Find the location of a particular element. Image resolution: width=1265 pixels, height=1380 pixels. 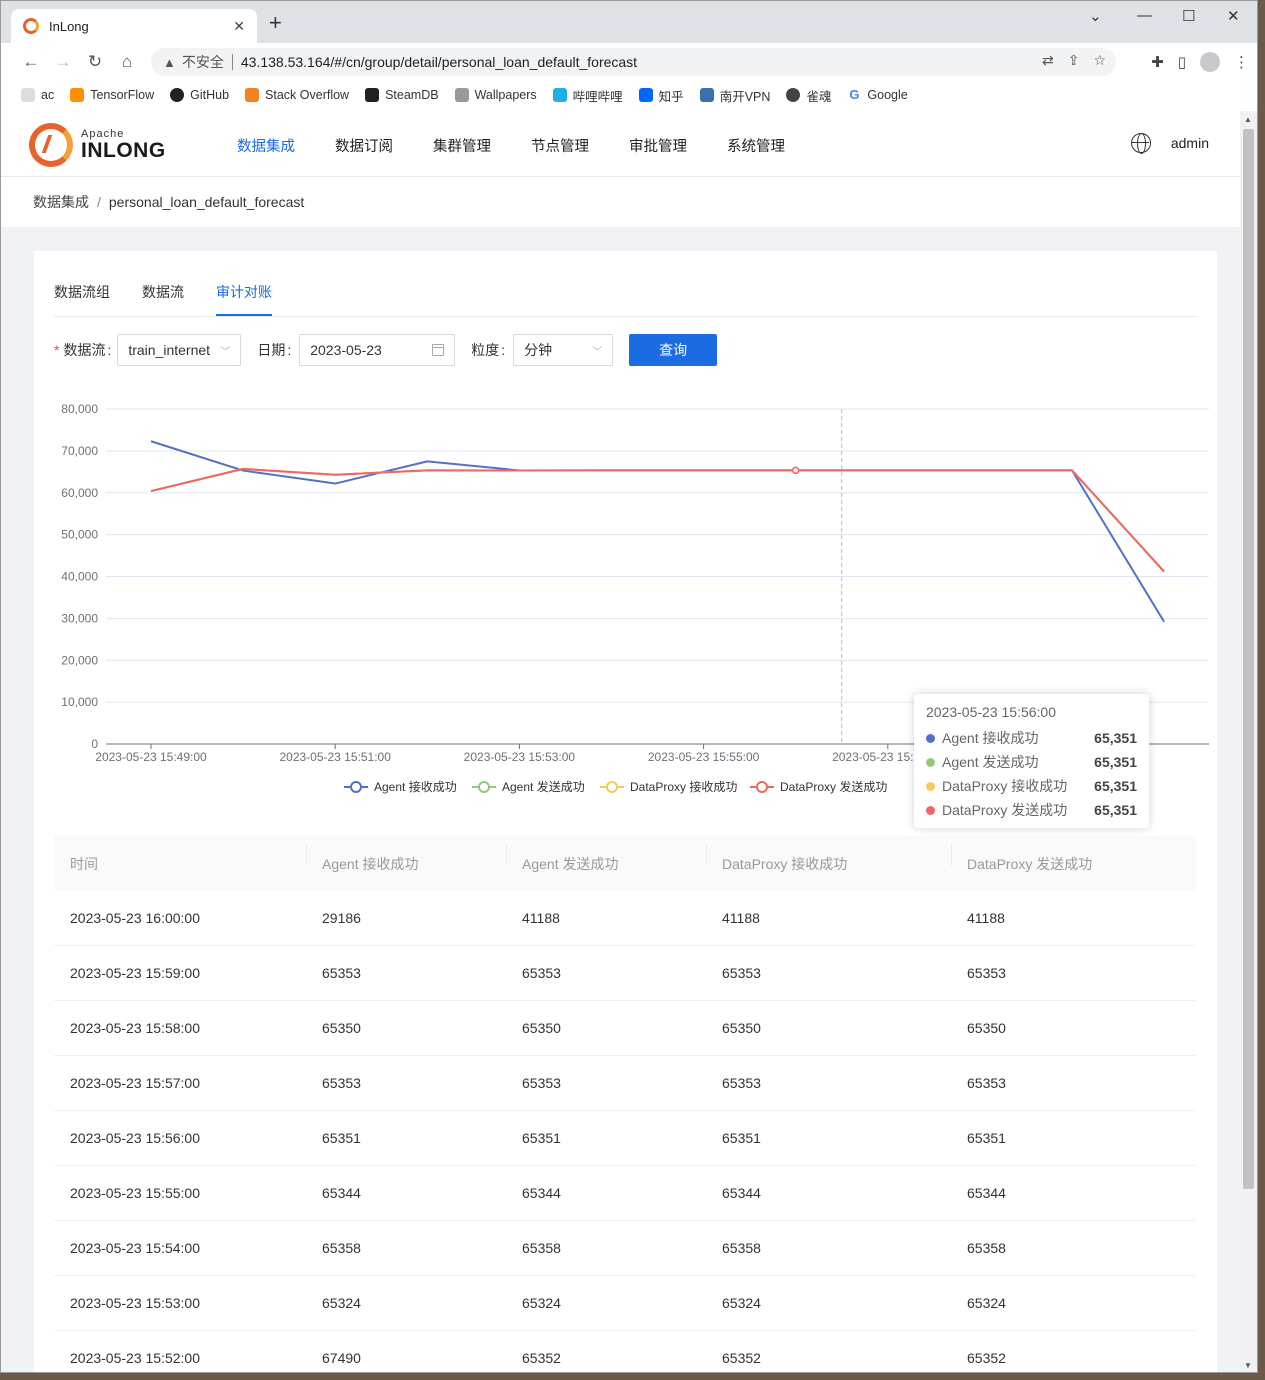

language-globe-icon is located at coordinates (1140, 143).